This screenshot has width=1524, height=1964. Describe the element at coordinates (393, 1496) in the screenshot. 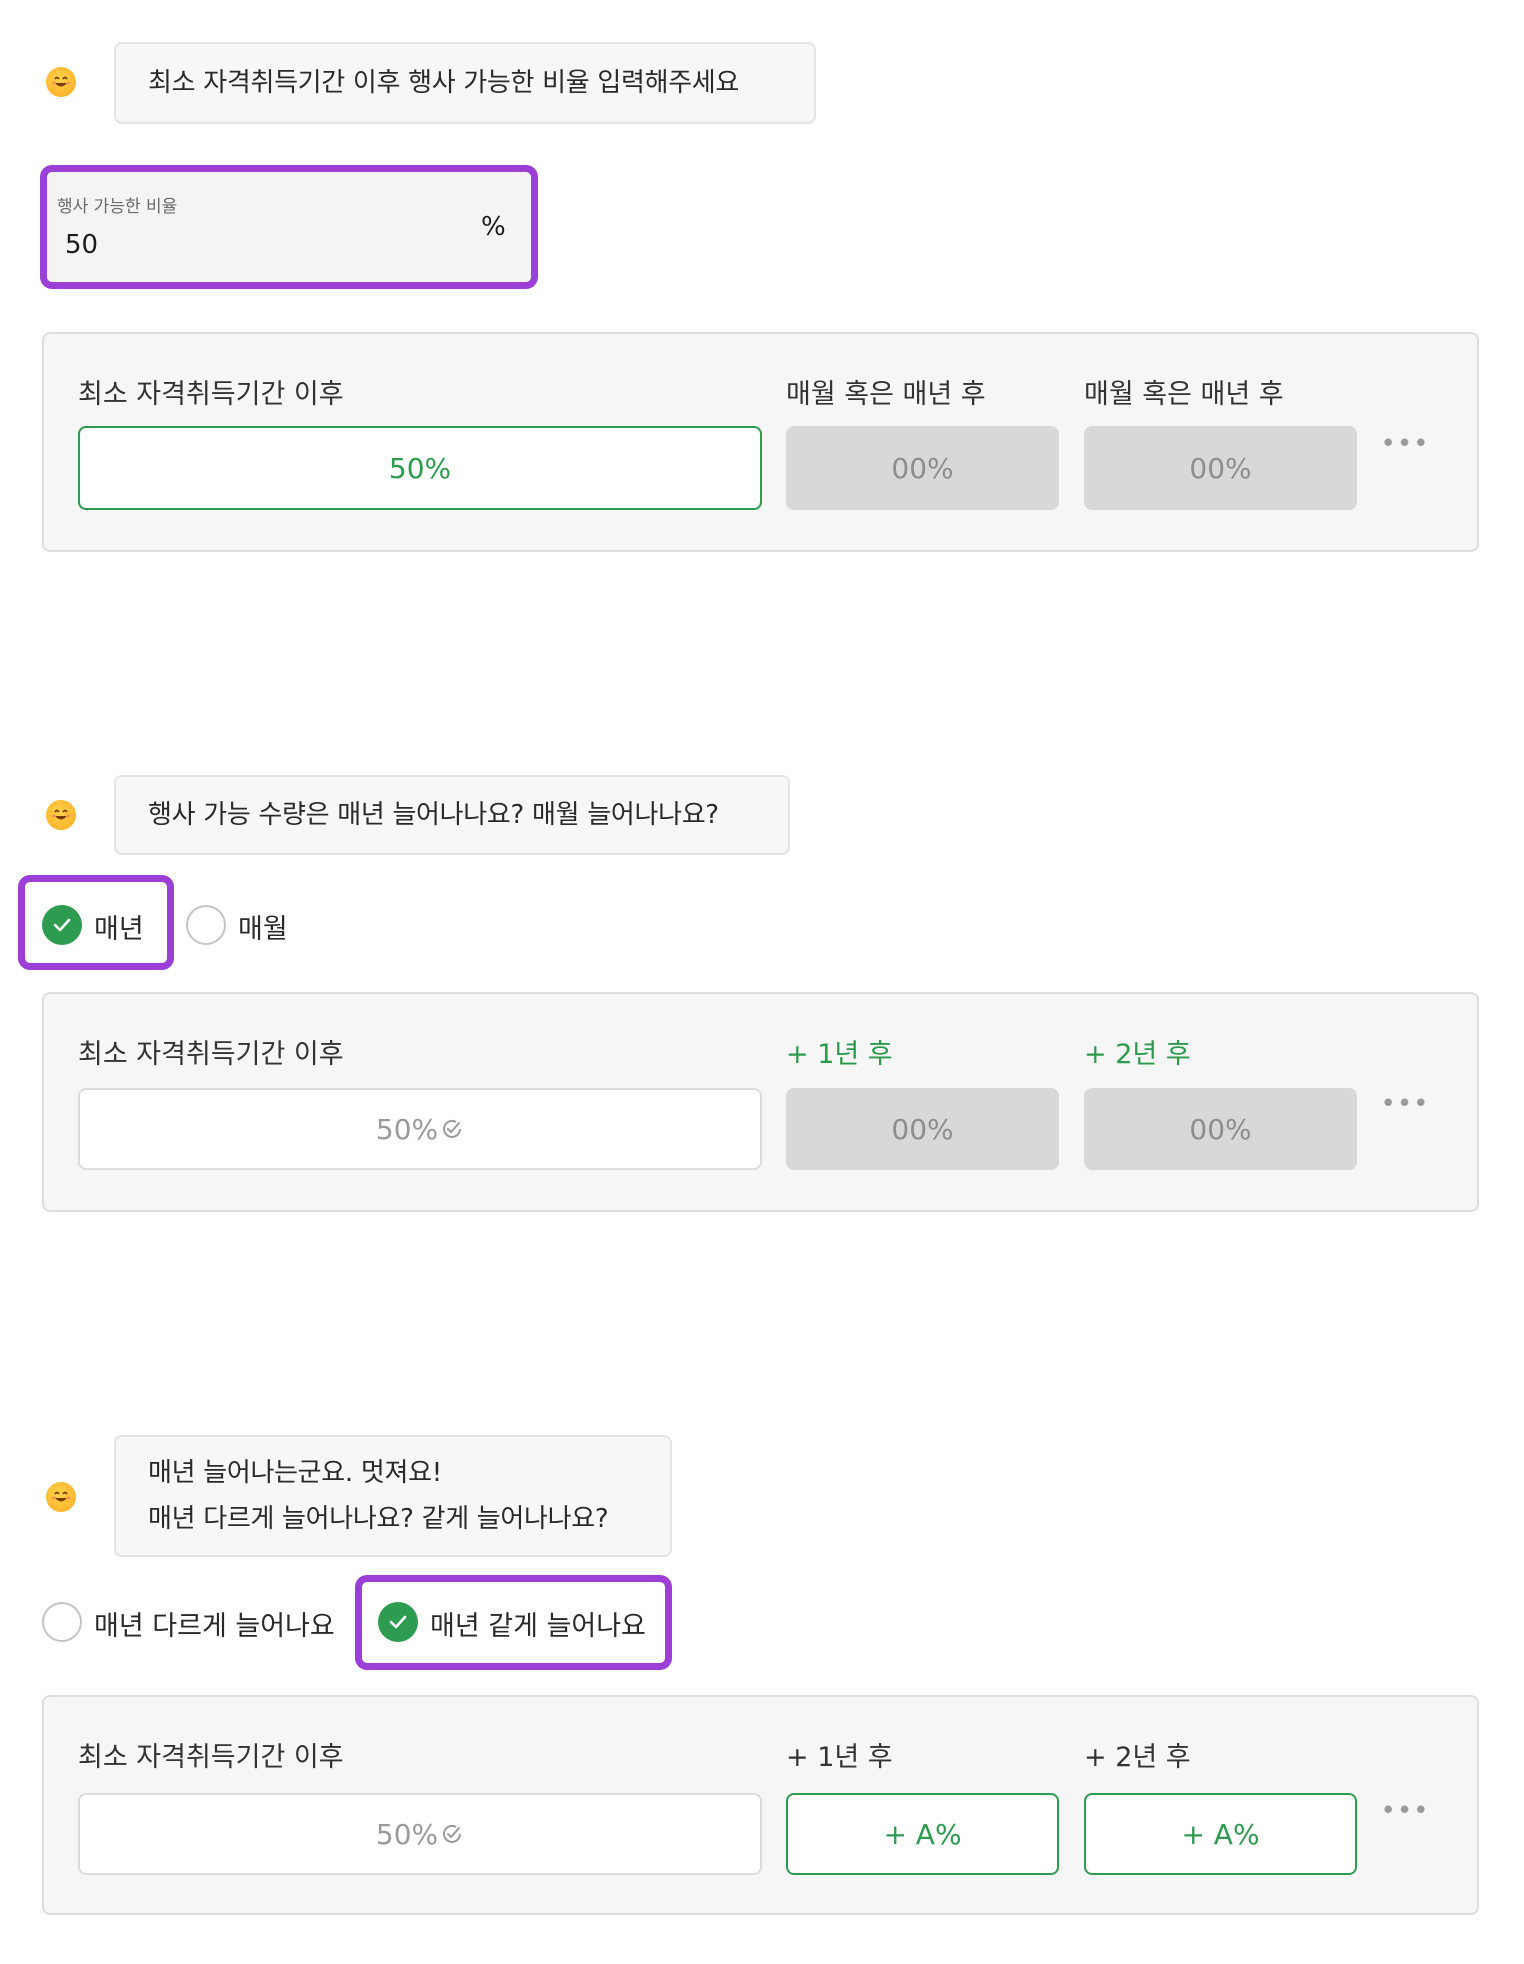

I see `question-bubble: 매년 늘어나는군요. 멋져요! 매년 다르게 늘어나나요? 같게 늘어나나요?` at that location.